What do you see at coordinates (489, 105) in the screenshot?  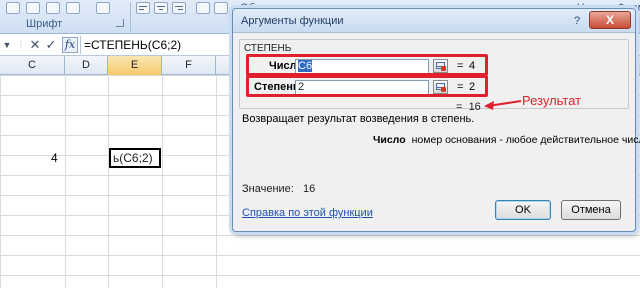 I see `annotation-arrow-head` at bounding box center [489, 105].